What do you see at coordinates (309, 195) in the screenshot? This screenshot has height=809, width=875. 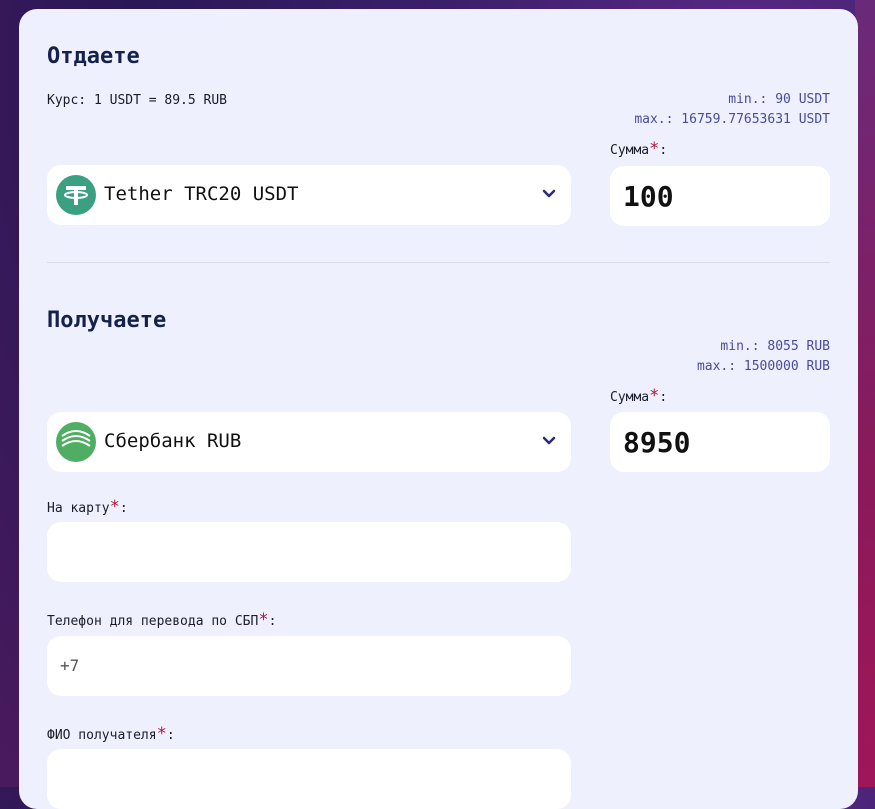 I see `give-currency-select: Tether TRC20 USDT` at bounding box center [309, 195].